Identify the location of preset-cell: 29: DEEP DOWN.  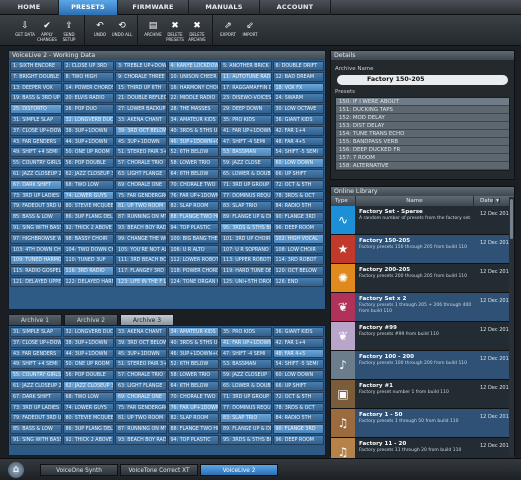
(246, 109).